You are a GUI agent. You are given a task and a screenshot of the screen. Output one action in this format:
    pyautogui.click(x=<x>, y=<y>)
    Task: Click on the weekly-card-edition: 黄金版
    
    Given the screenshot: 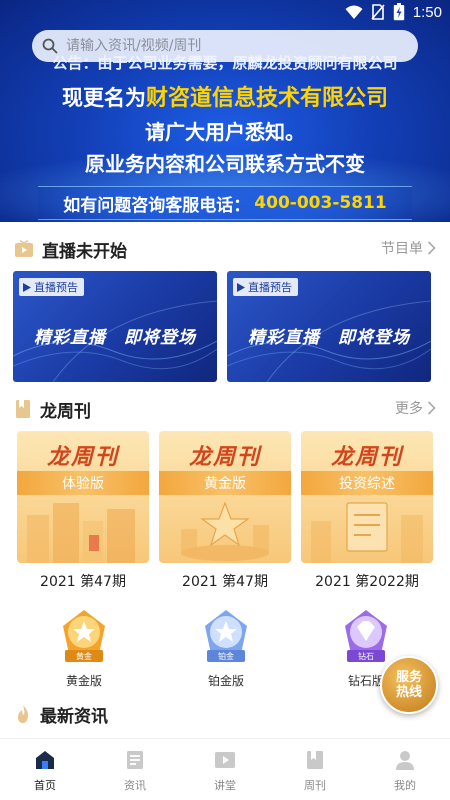 What is the action you would take?
    pyautogui.click(x=225, y=483)
    